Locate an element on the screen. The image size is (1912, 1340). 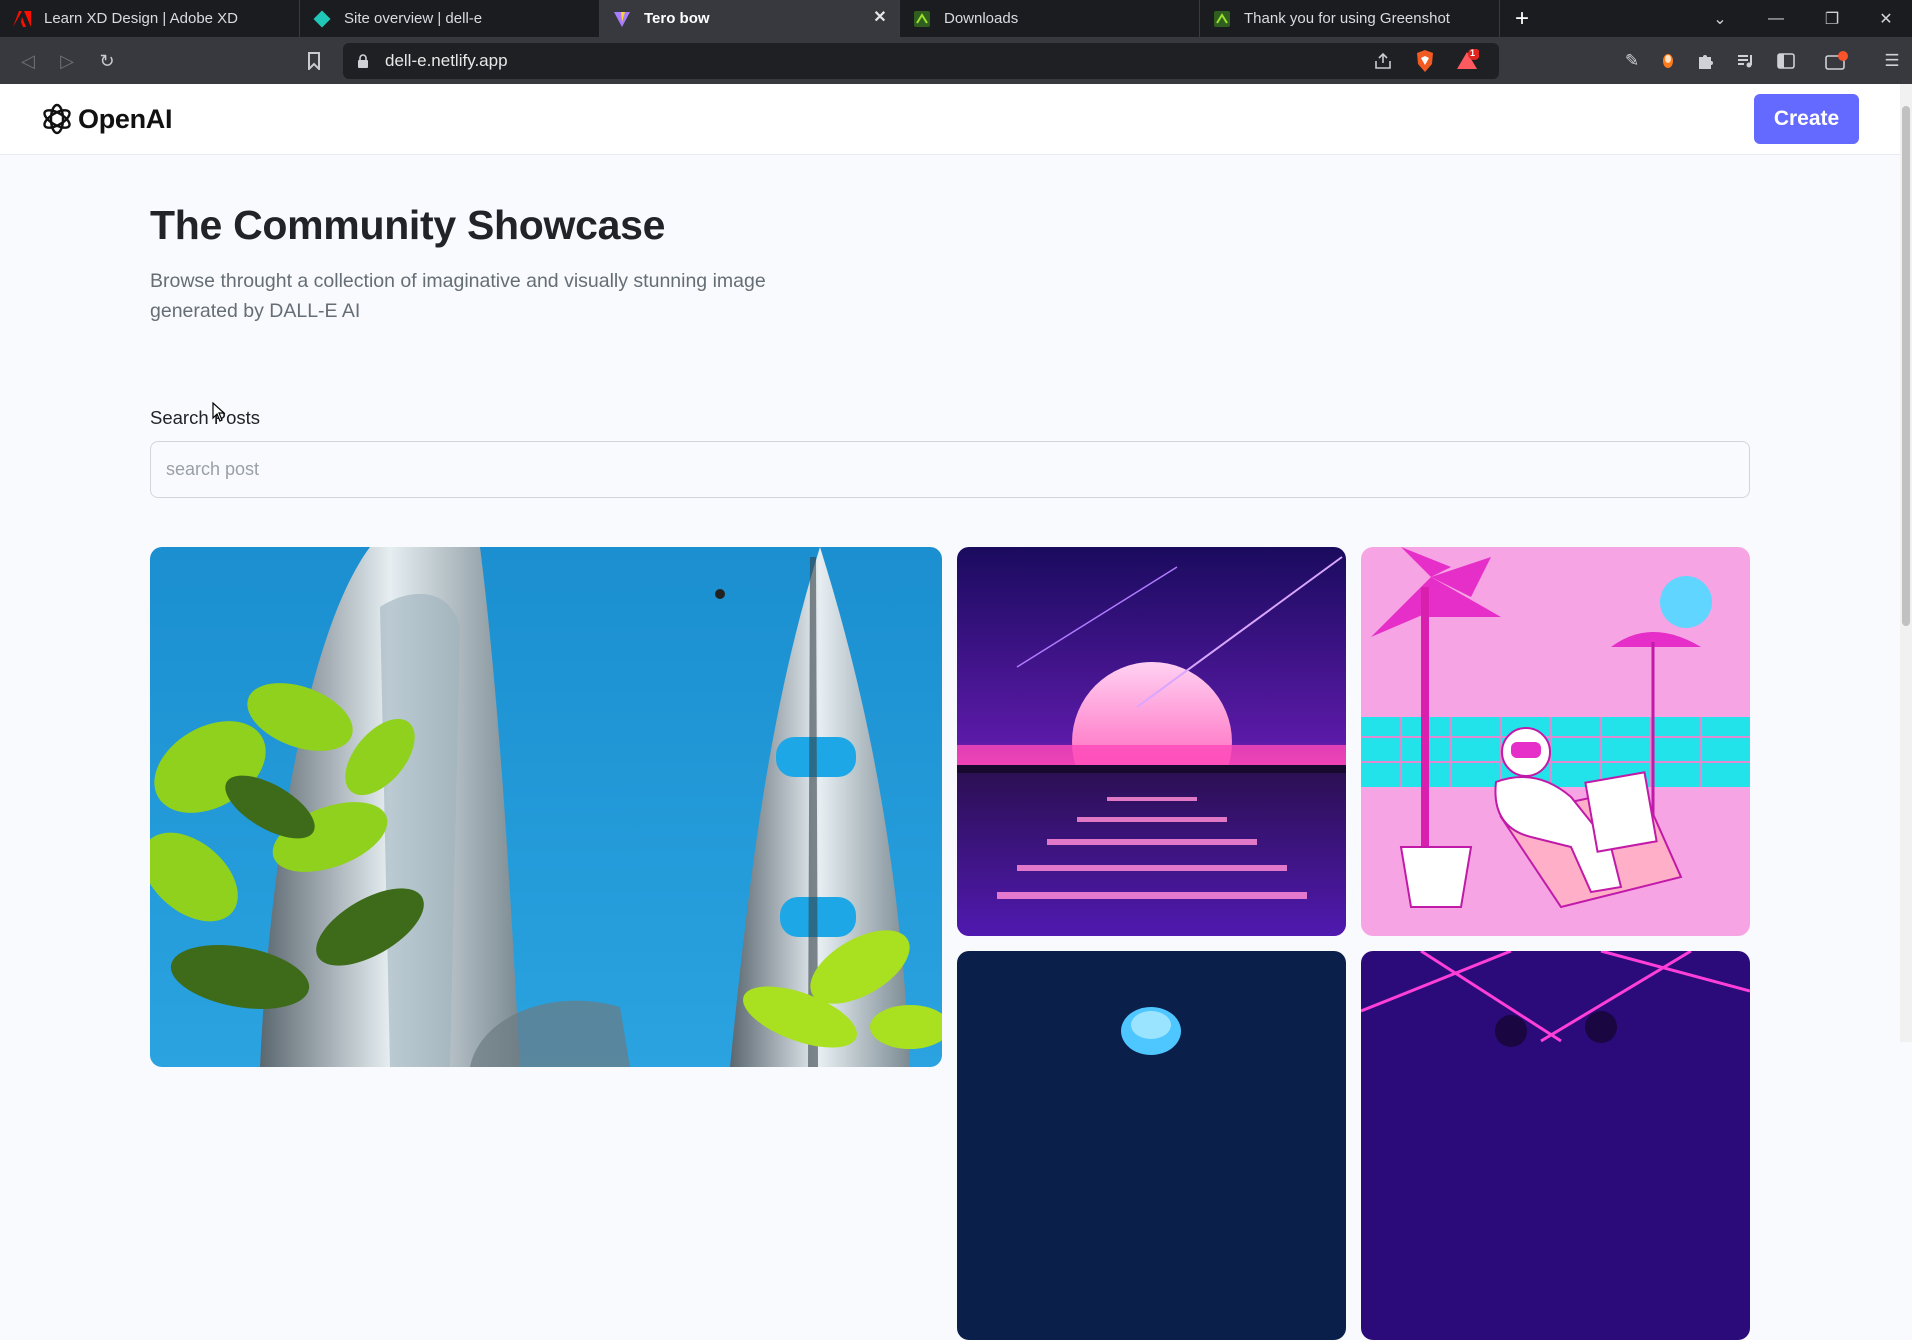
menu-icon: ☰ is located at coordinates (1892, 61).